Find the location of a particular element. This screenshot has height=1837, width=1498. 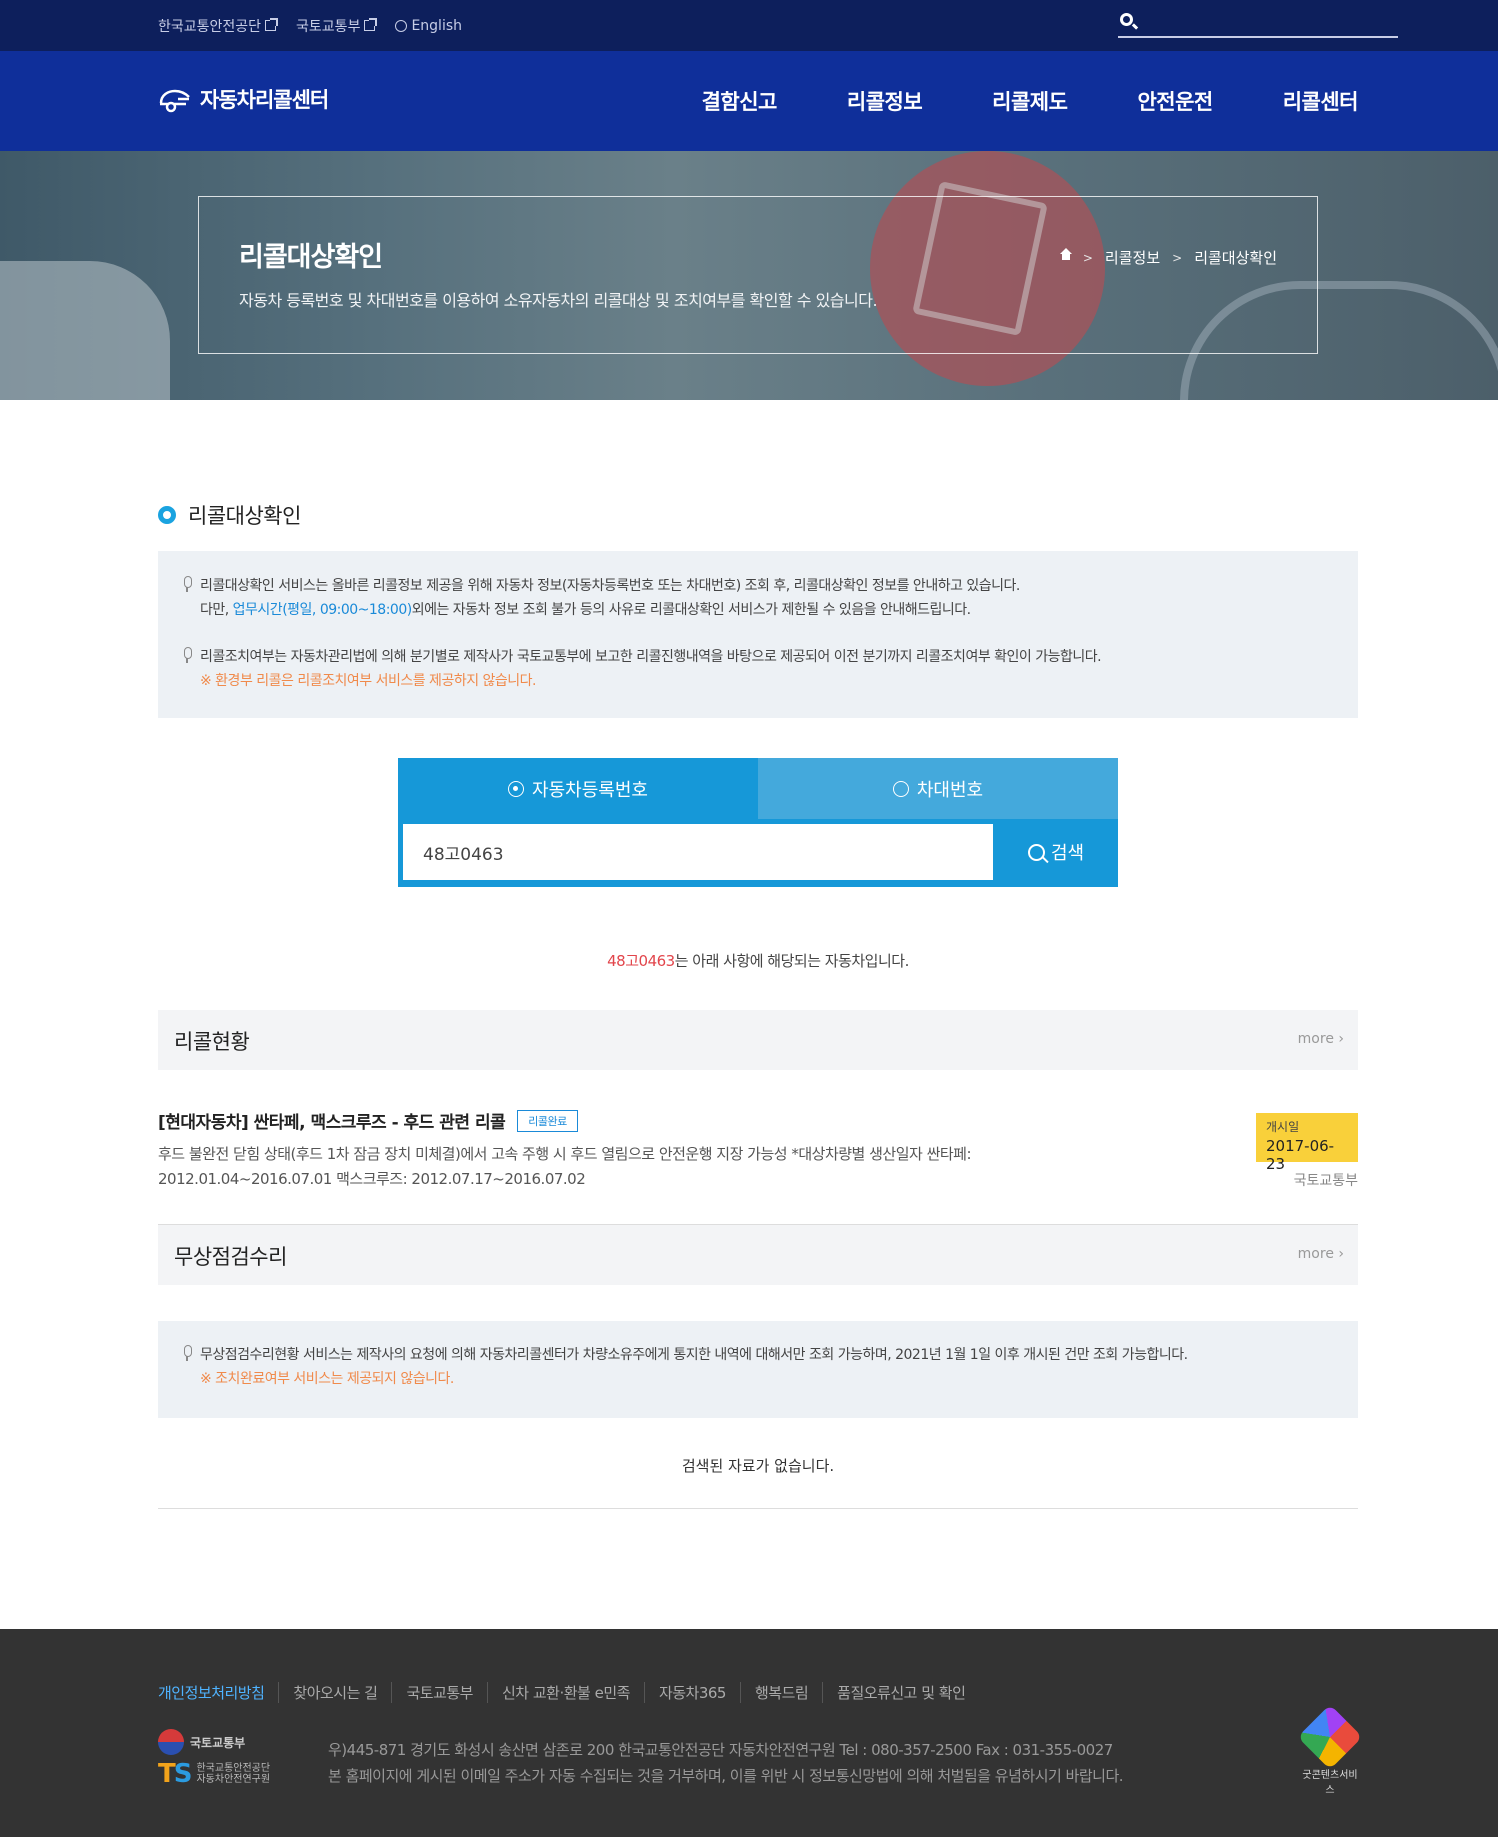

breadcrumb: > 리콜정보 > 리콜대상확인 is located at coordinates (1168, 257).